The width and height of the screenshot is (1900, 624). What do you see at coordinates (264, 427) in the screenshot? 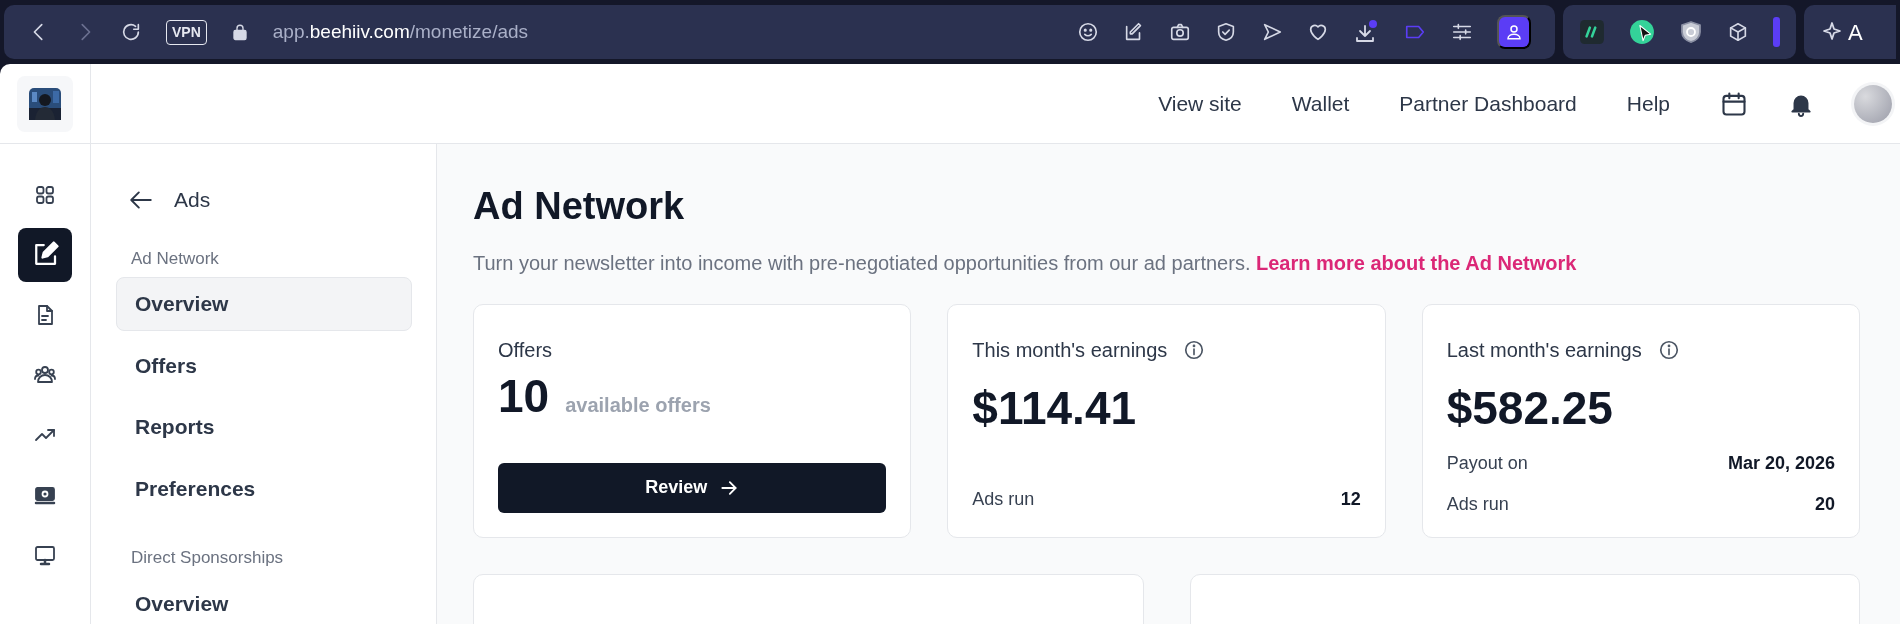
I see `menu-item: Reports` at bounding box center [264, 427].